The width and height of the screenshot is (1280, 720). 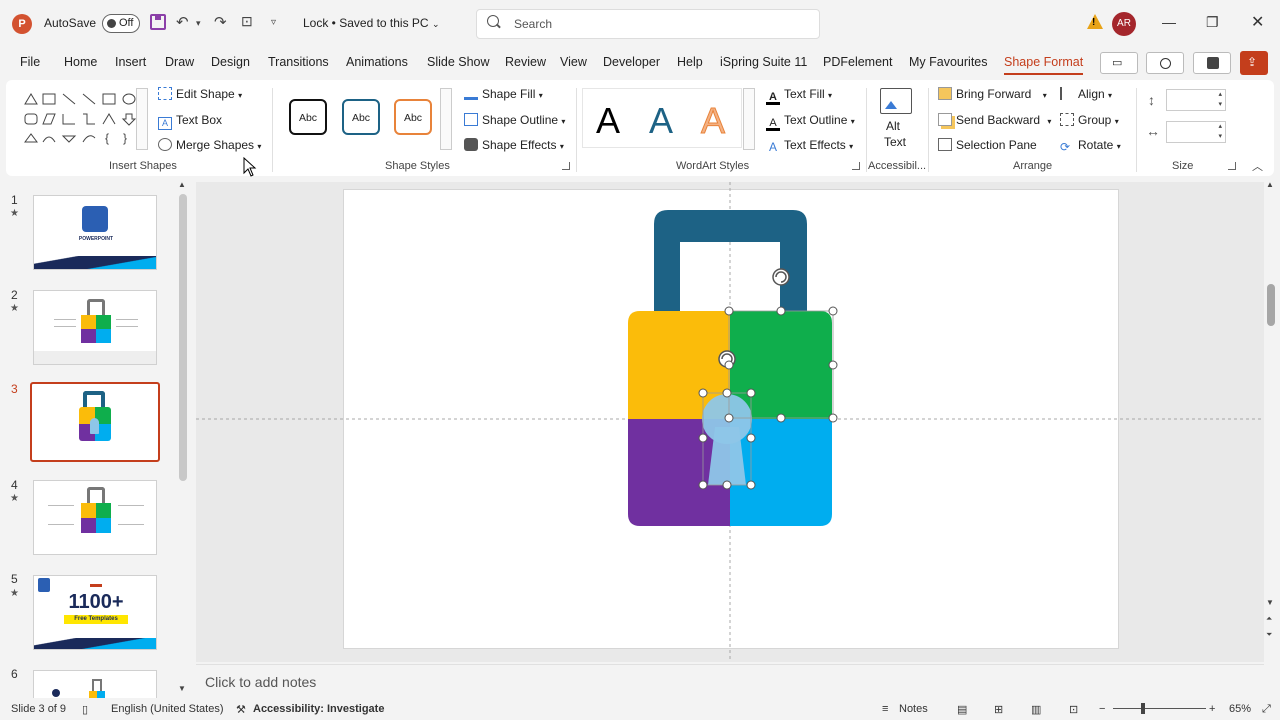 I want to click on wordart-style-black: A, so click(x=608, y=121).